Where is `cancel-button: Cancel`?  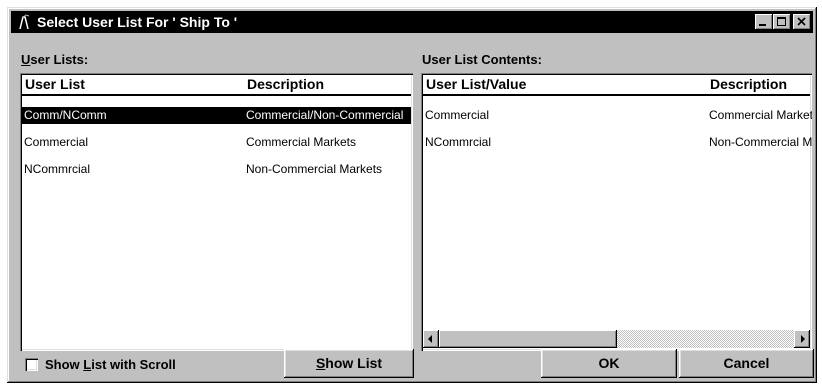 cancel-button: Cancel is located at coordinates (746, 363).